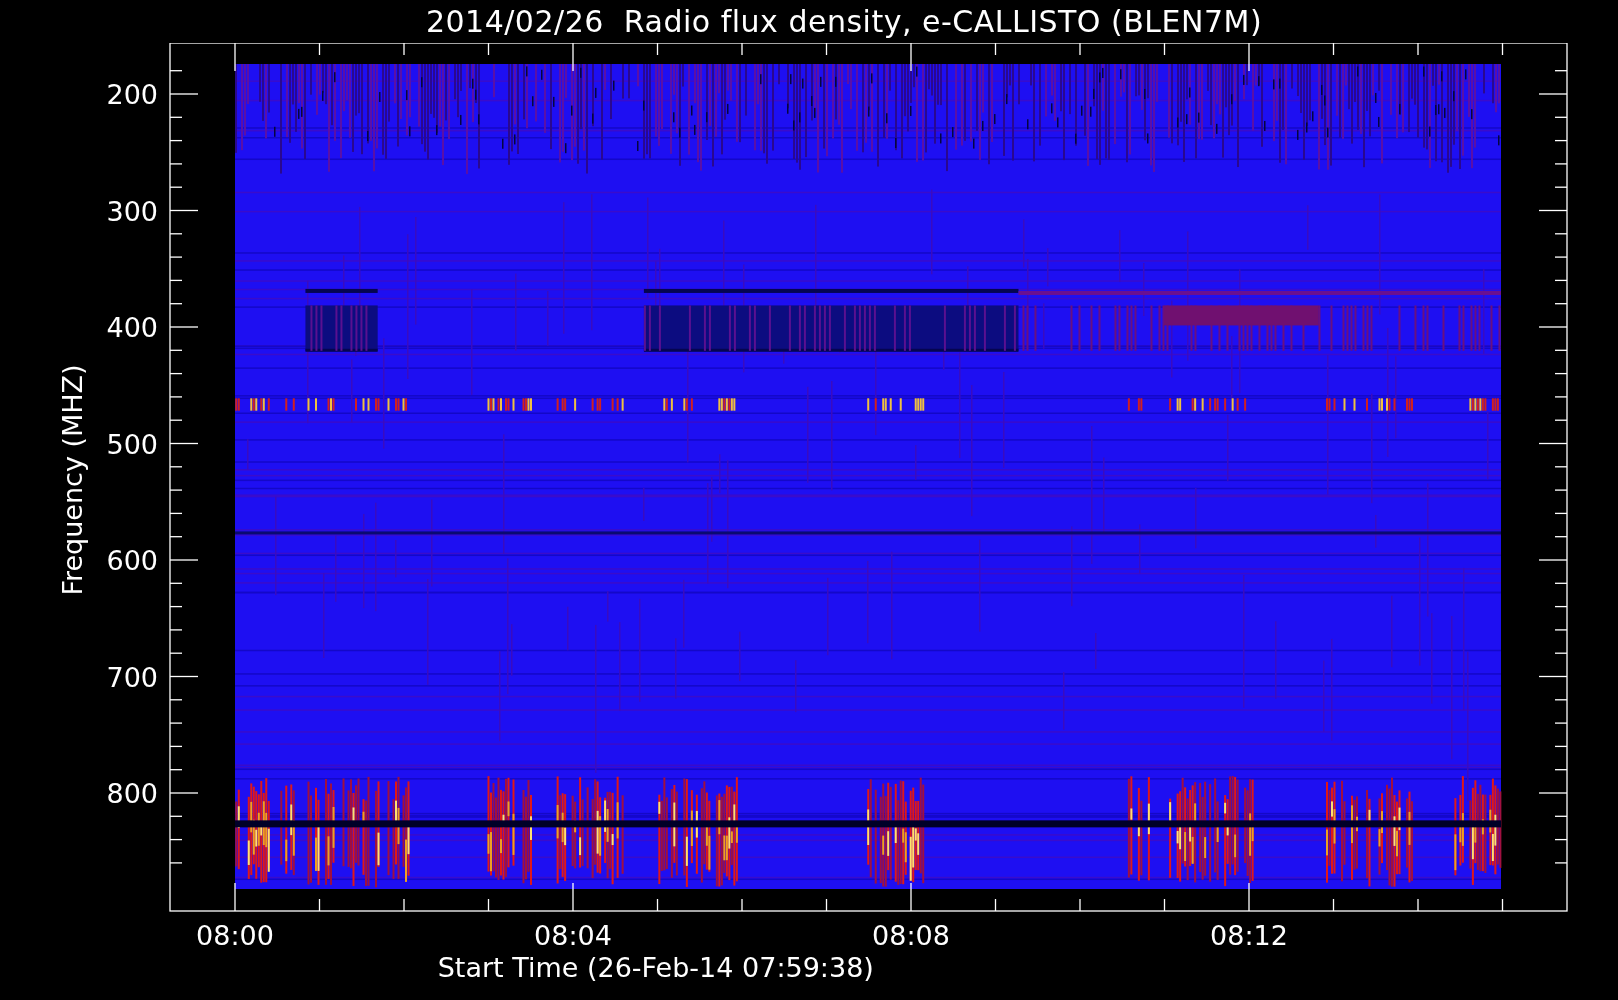  I want to click on y-axis-label: Frequency (MHZ), so click(72, 480).